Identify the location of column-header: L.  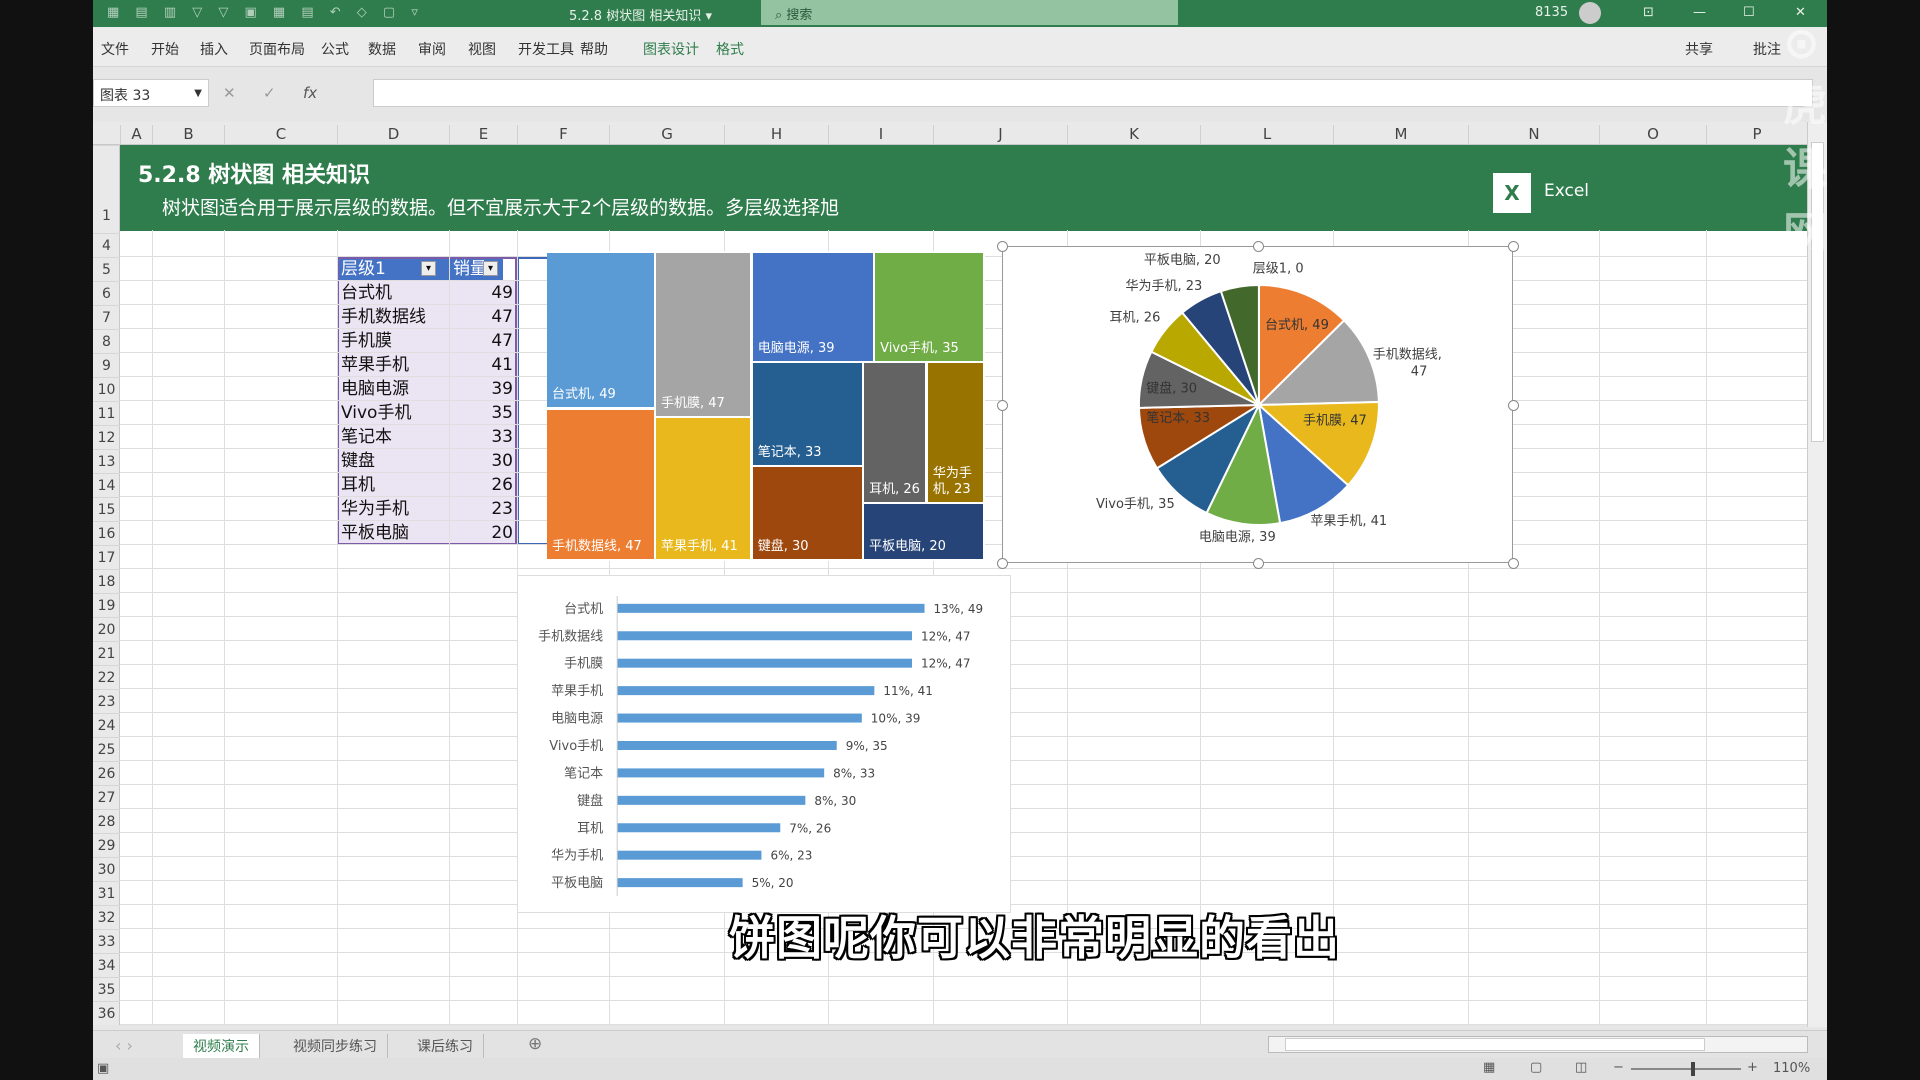
(1266, 135).